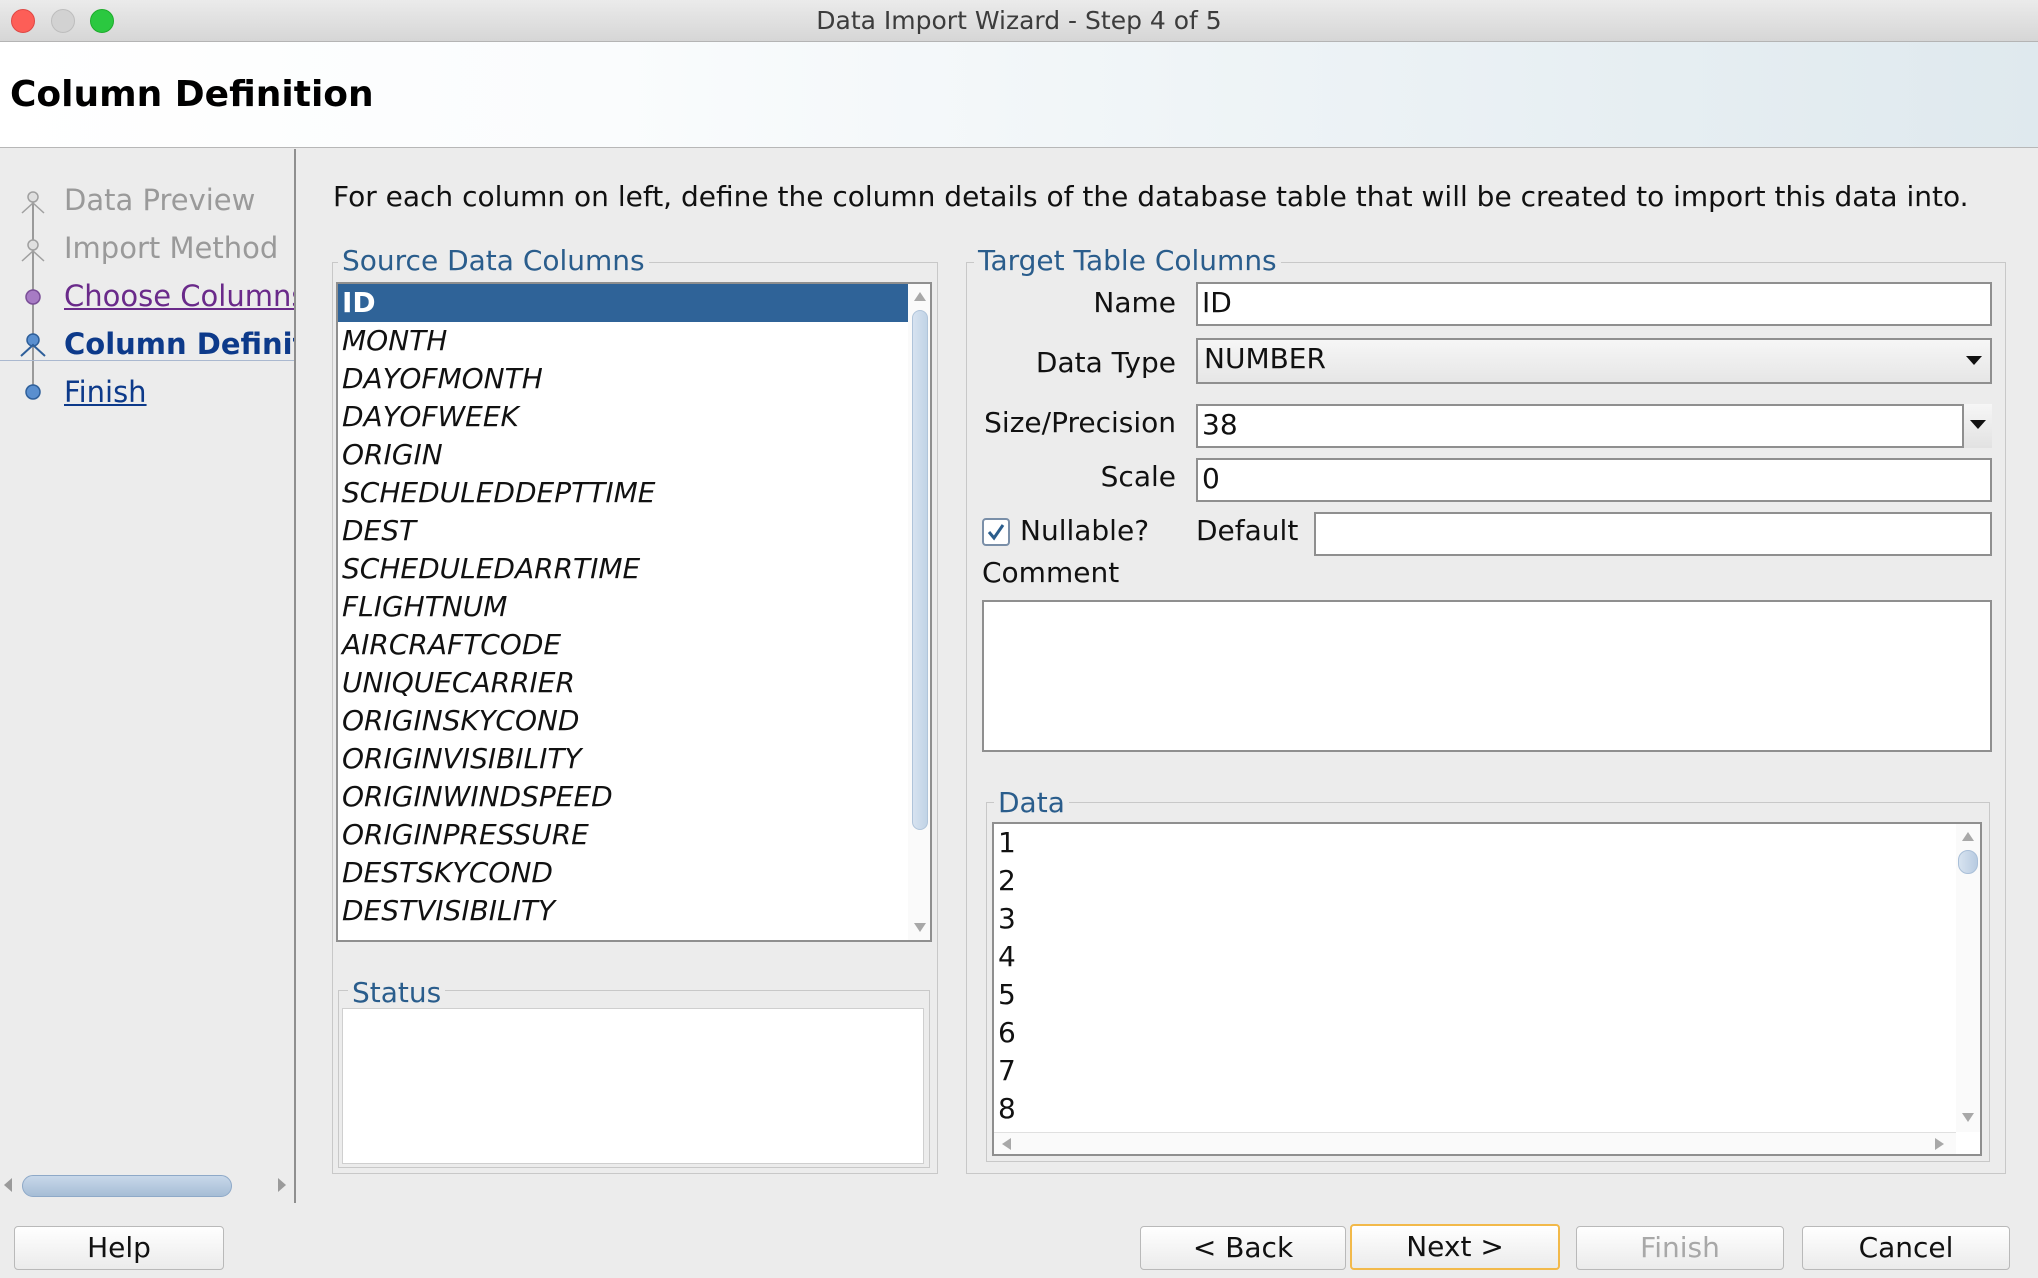  What do you see at coordinates (1007, 956) in the screenshot?
I see `data-row: 4` at bounding box center [1007, 956].